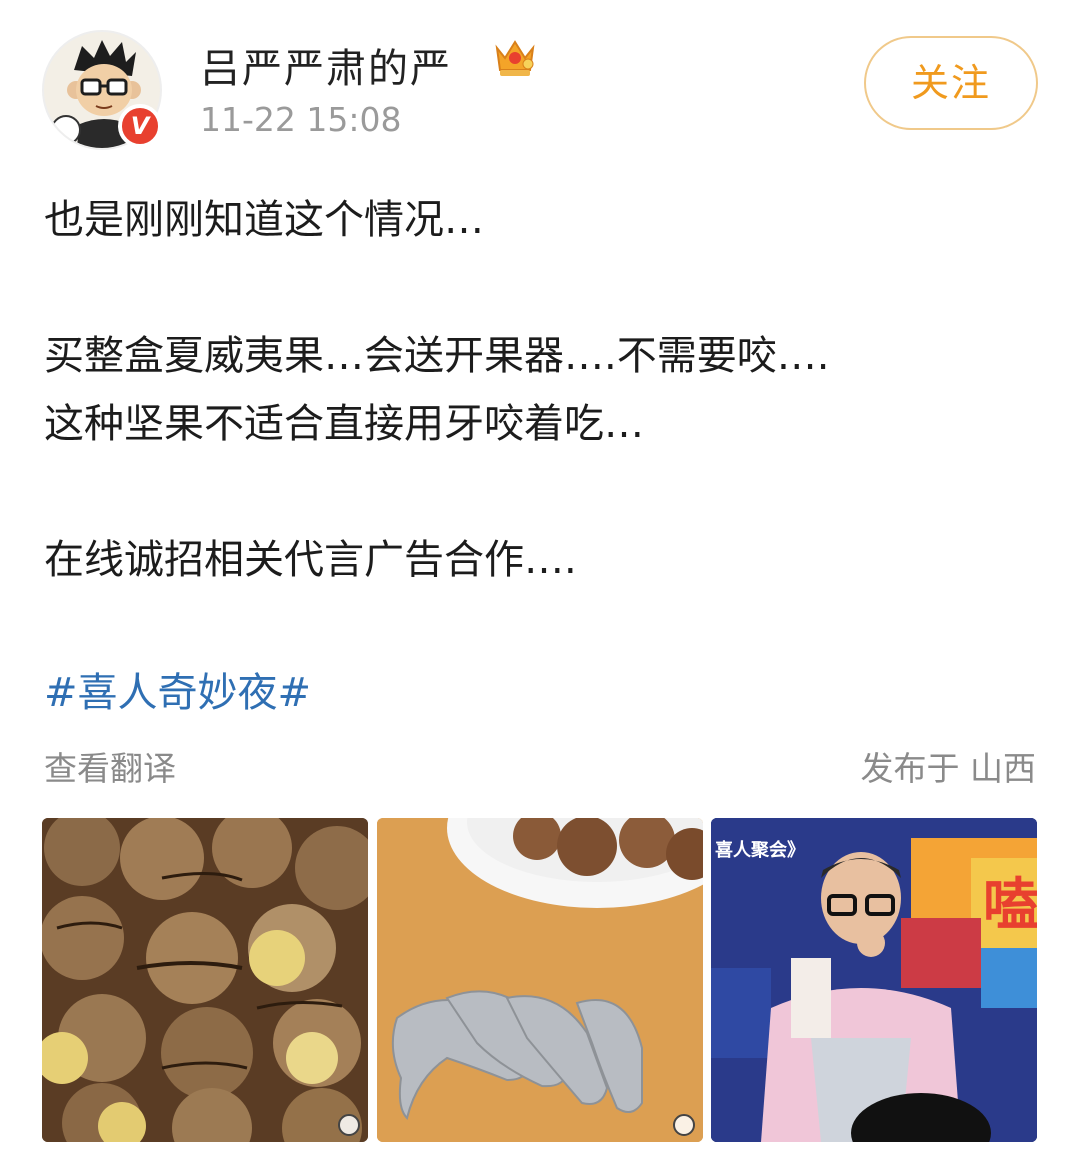 The image size is (1080, 1176). What do you see at coordinates (140, 126) in the screenshot?
I see `verified-badge-icon: V` at bounding box center [140, 126].